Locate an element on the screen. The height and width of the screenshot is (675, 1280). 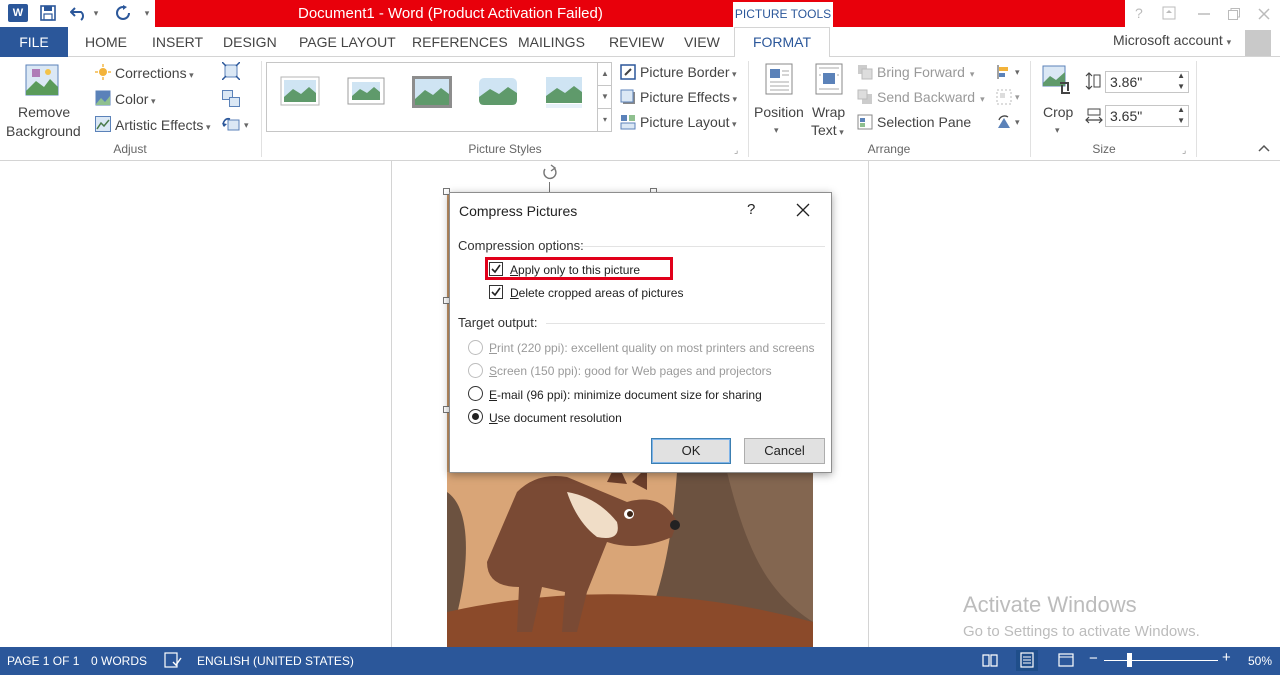
zoom-slider-thumb is located at coordinates (1129, 660).